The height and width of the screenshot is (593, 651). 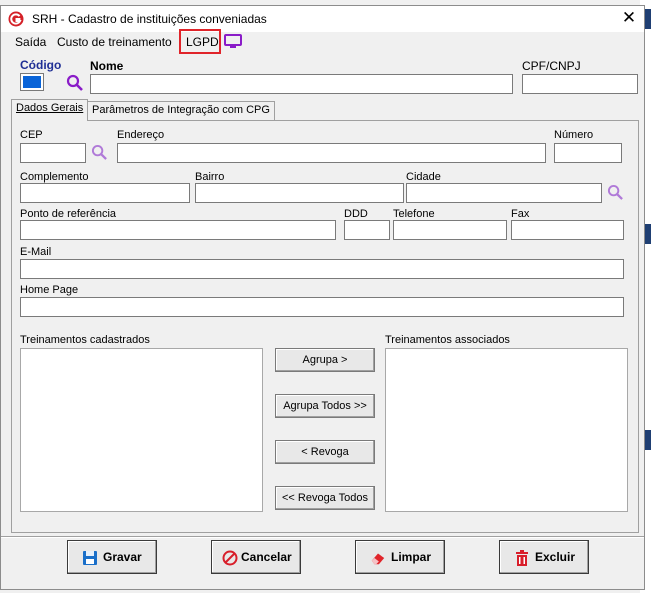 I want to click on limpar-button: Limpar, so click(x=400, y=557).